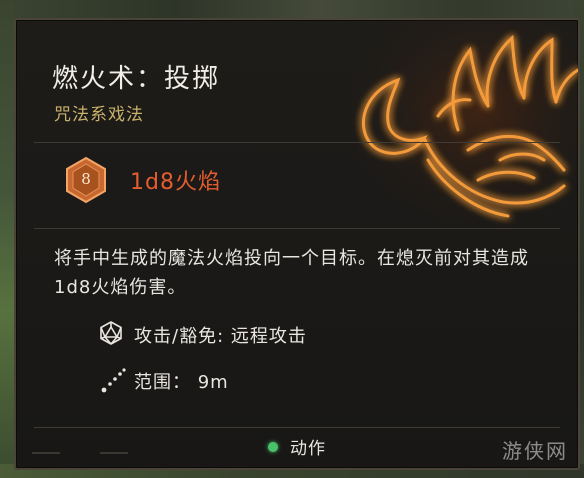  I want to click on watermark-logo: 游侠网, so click(535, 451).